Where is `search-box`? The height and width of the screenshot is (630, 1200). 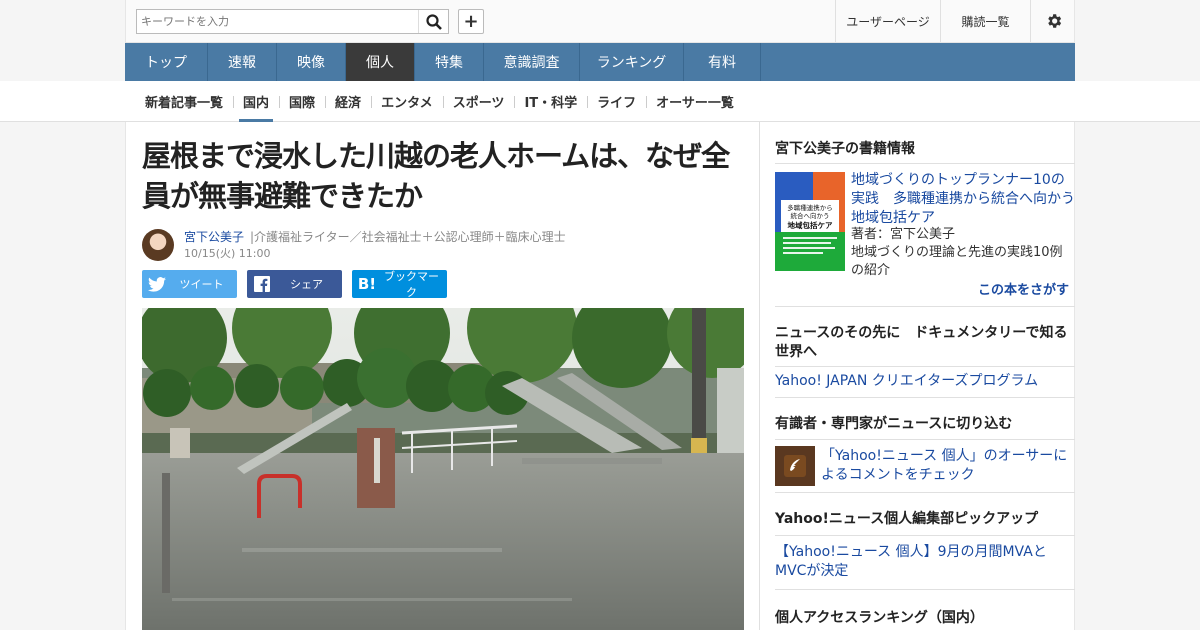 search-box is located at coordinates (292, 21).